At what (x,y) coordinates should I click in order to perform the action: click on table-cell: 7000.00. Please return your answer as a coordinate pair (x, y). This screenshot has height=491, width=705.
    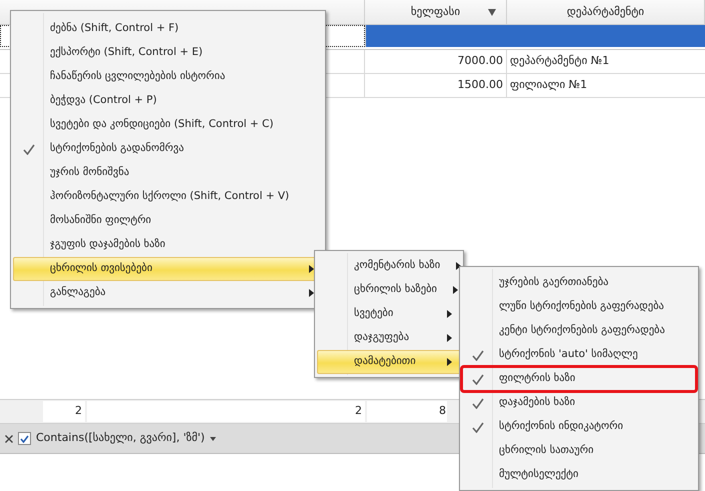
    Looking at the image, I should click on (436, 61).